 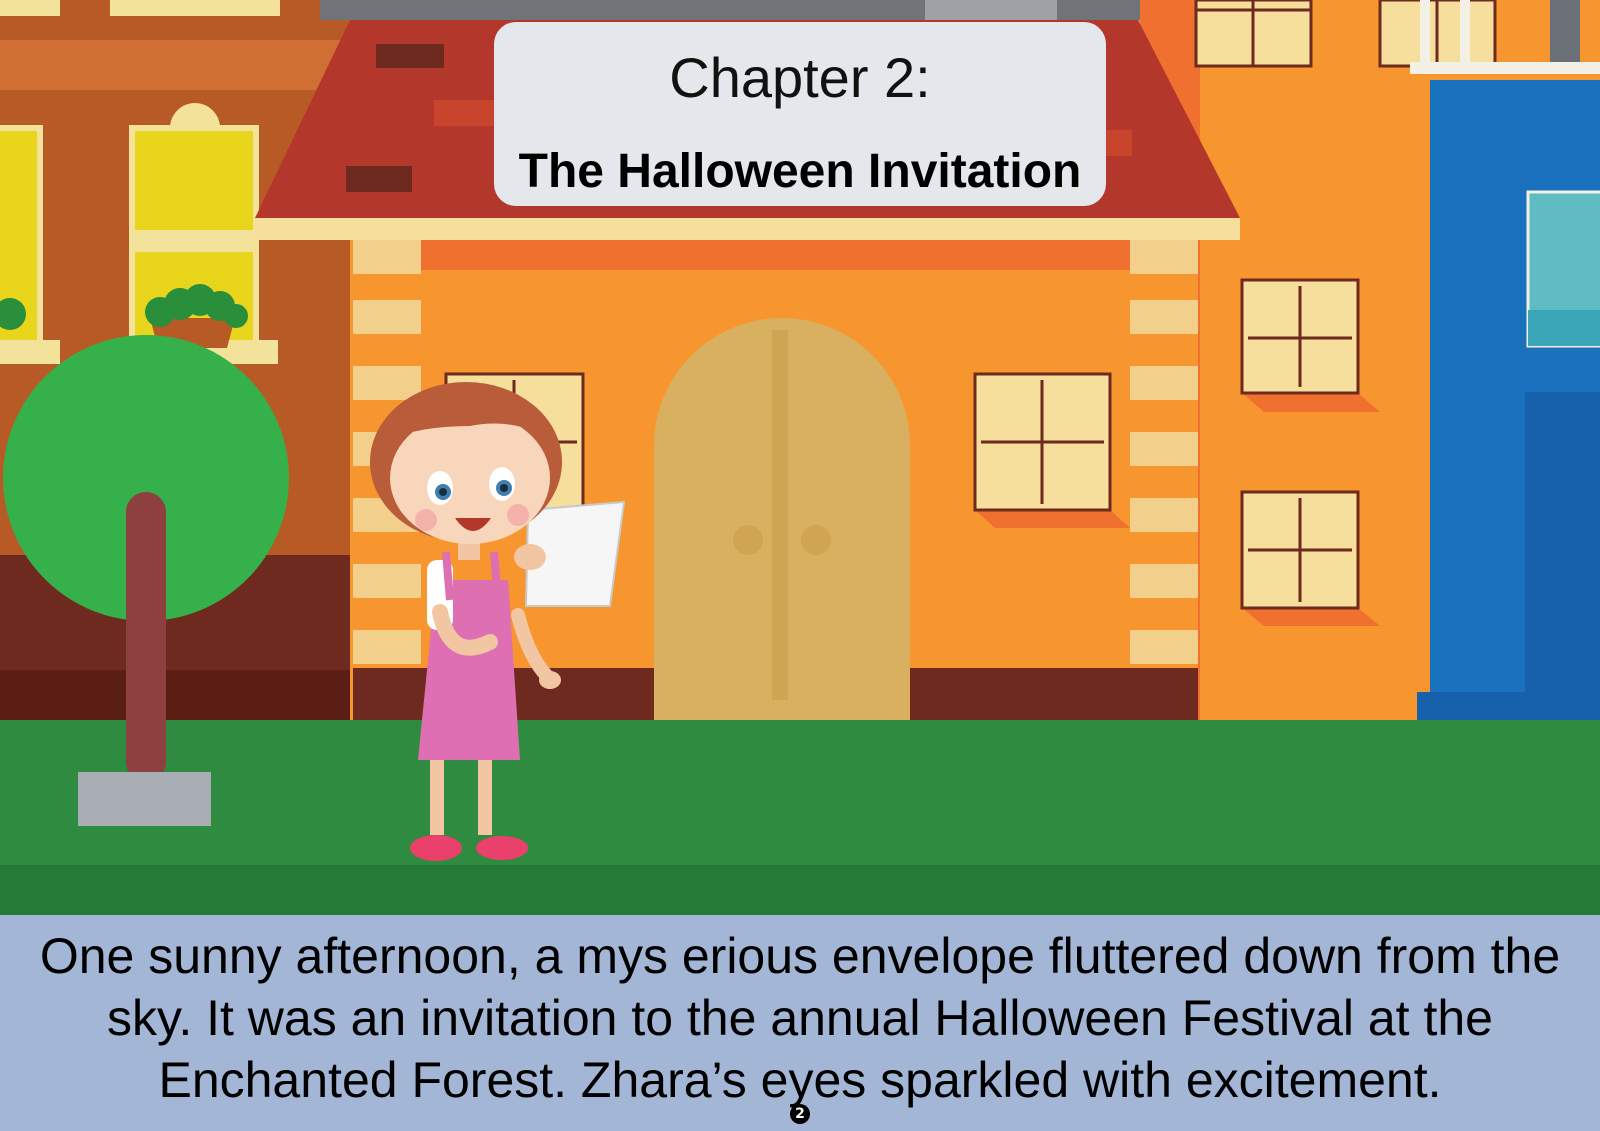 What do you see at coordinates (800, 77) in the screenshot?
I see `chapter-number: Chapter 2:` at bounding box center [800, 77].